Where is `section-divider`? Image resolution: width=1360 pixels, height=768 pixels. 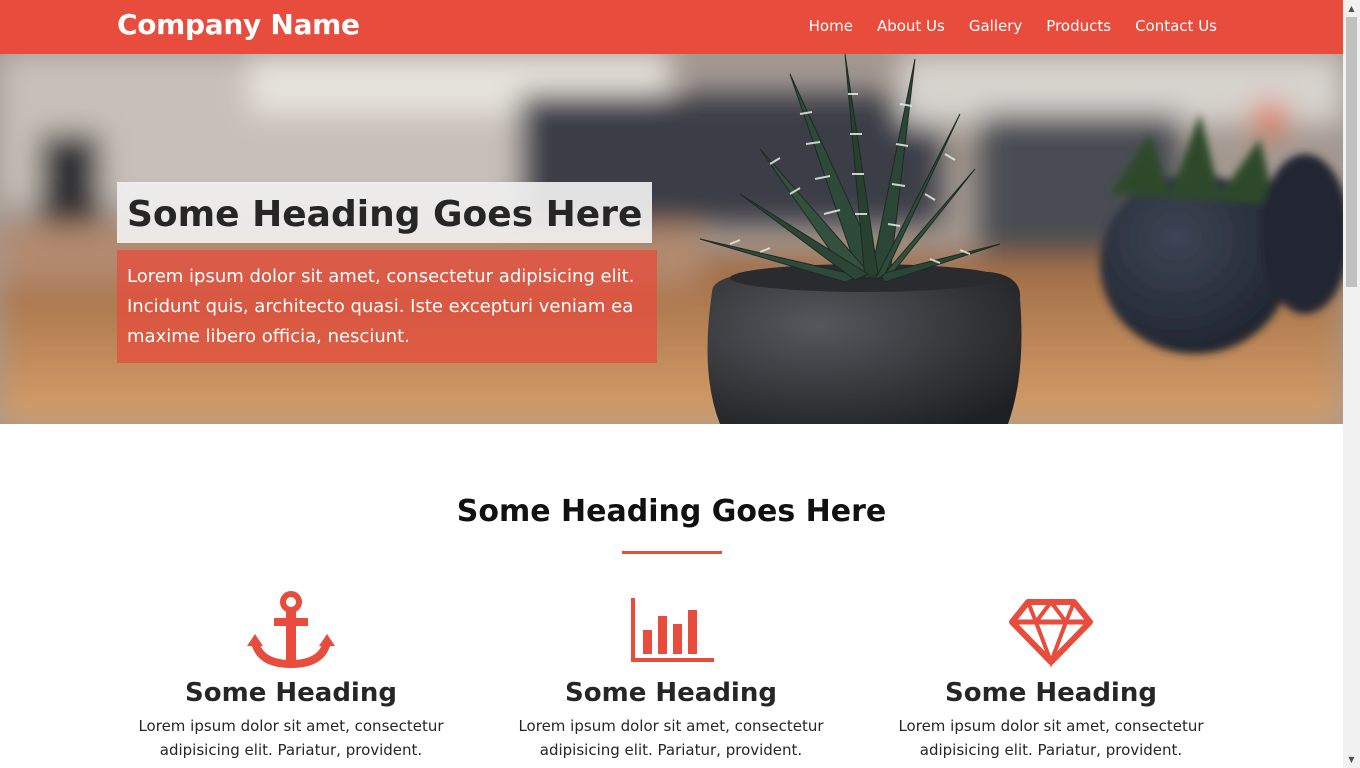 section-divider is located at coordinates (672, 552).